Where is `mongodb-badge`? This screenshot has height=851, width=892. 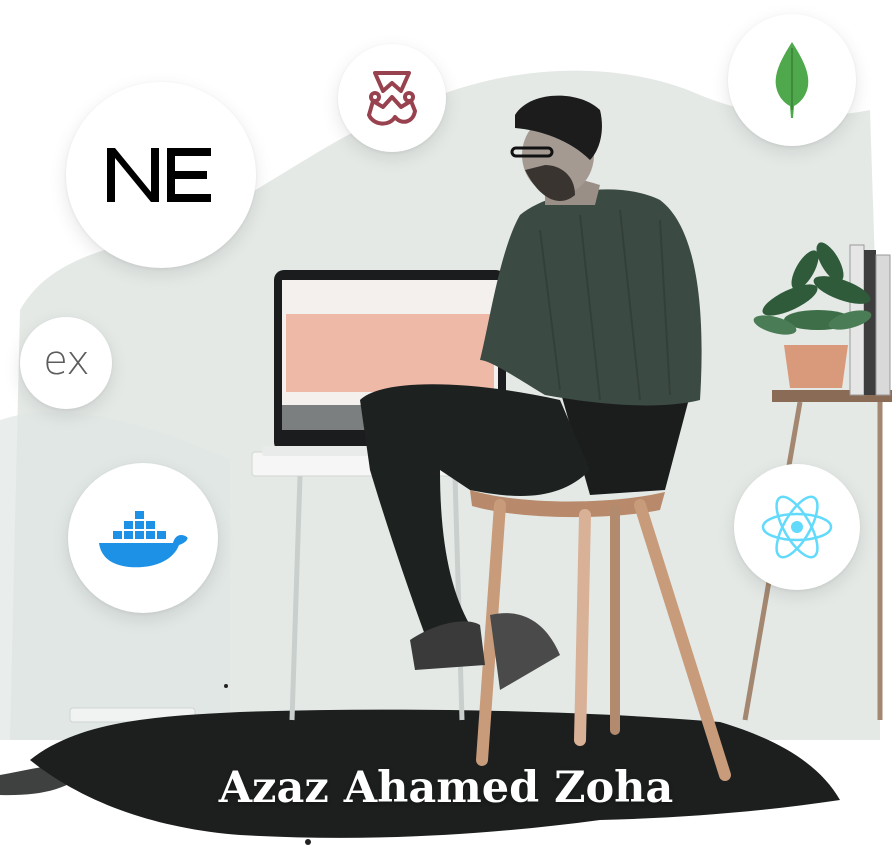
mongodb-badge is located at coordinates (792, 80).